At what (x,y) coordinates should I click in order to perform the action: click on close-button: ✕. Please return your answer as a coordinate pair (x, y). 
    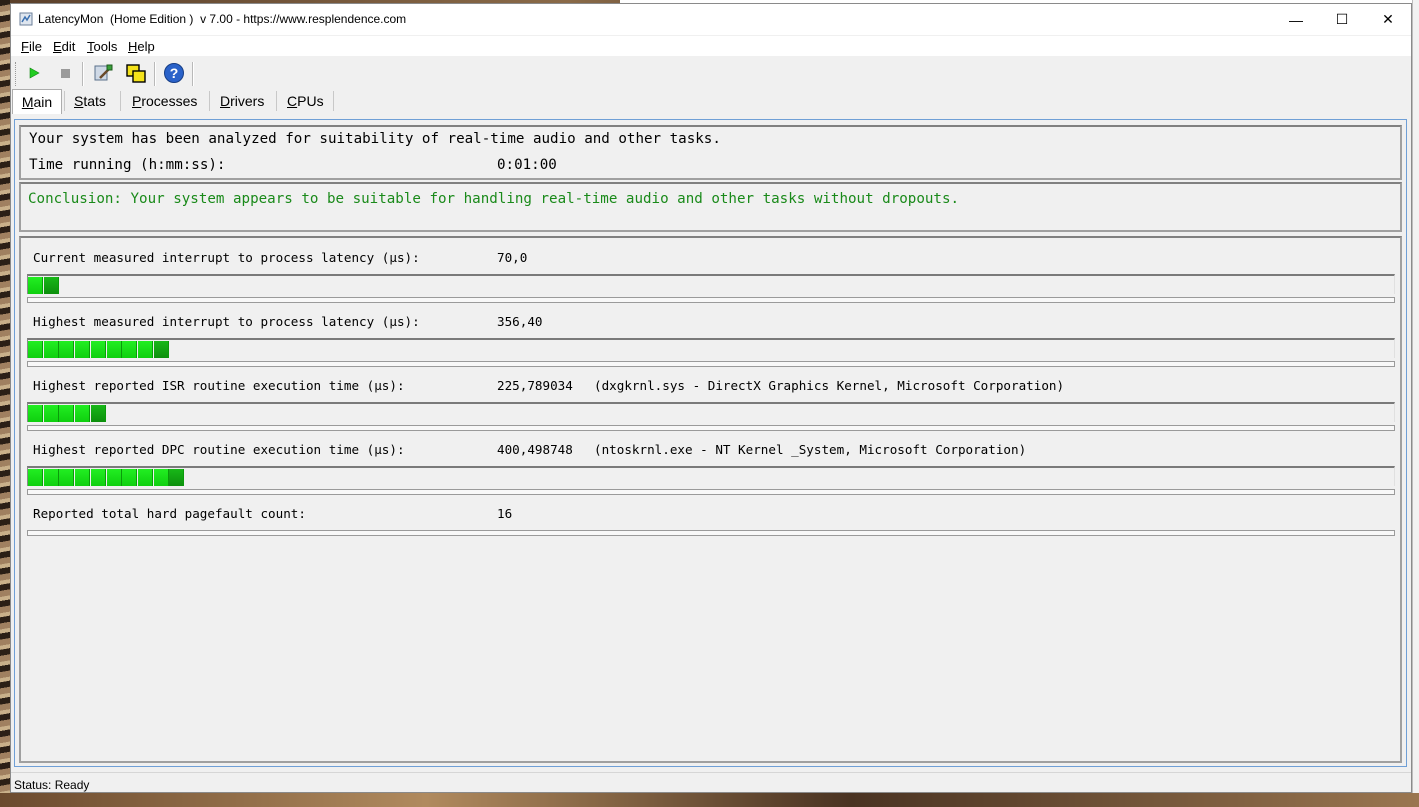
    Looking at the image, I should click on (1388, 19).